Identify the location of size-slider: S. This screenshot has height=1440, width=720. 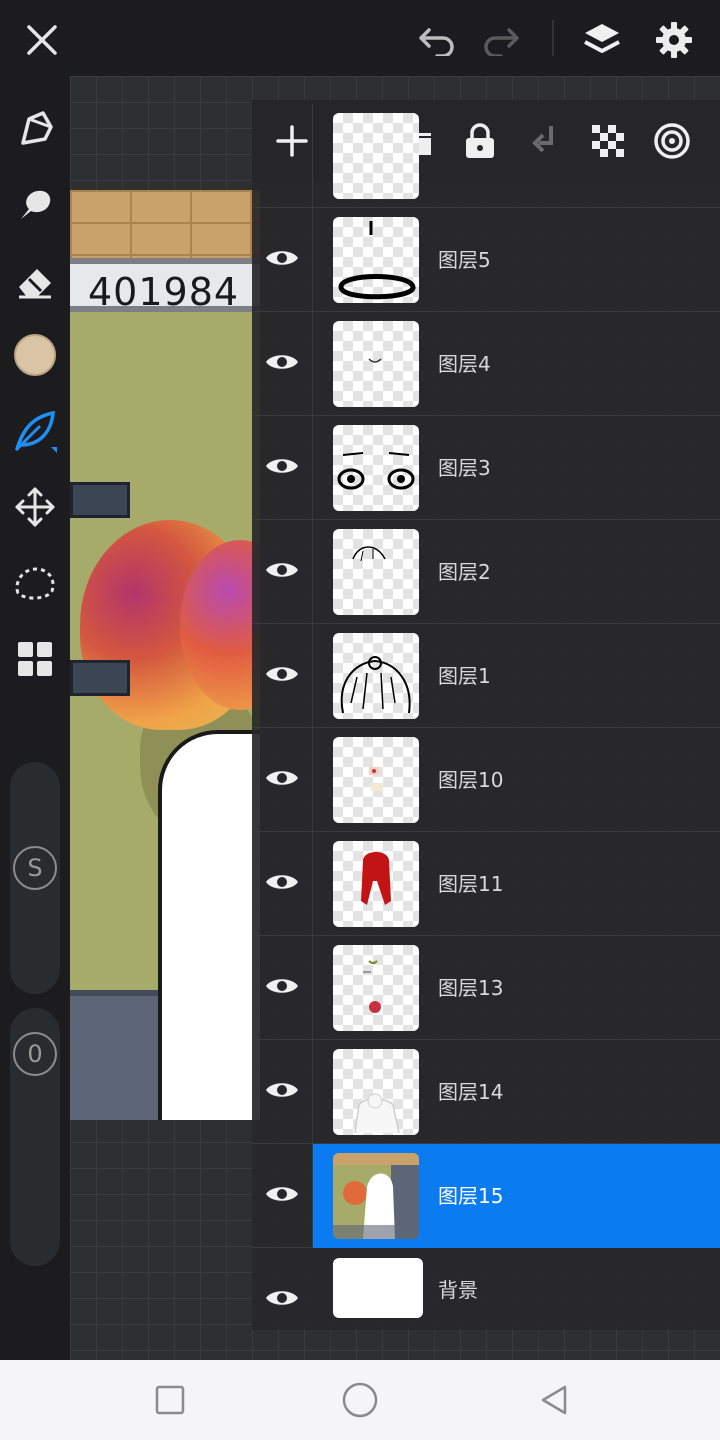
(35, 878).